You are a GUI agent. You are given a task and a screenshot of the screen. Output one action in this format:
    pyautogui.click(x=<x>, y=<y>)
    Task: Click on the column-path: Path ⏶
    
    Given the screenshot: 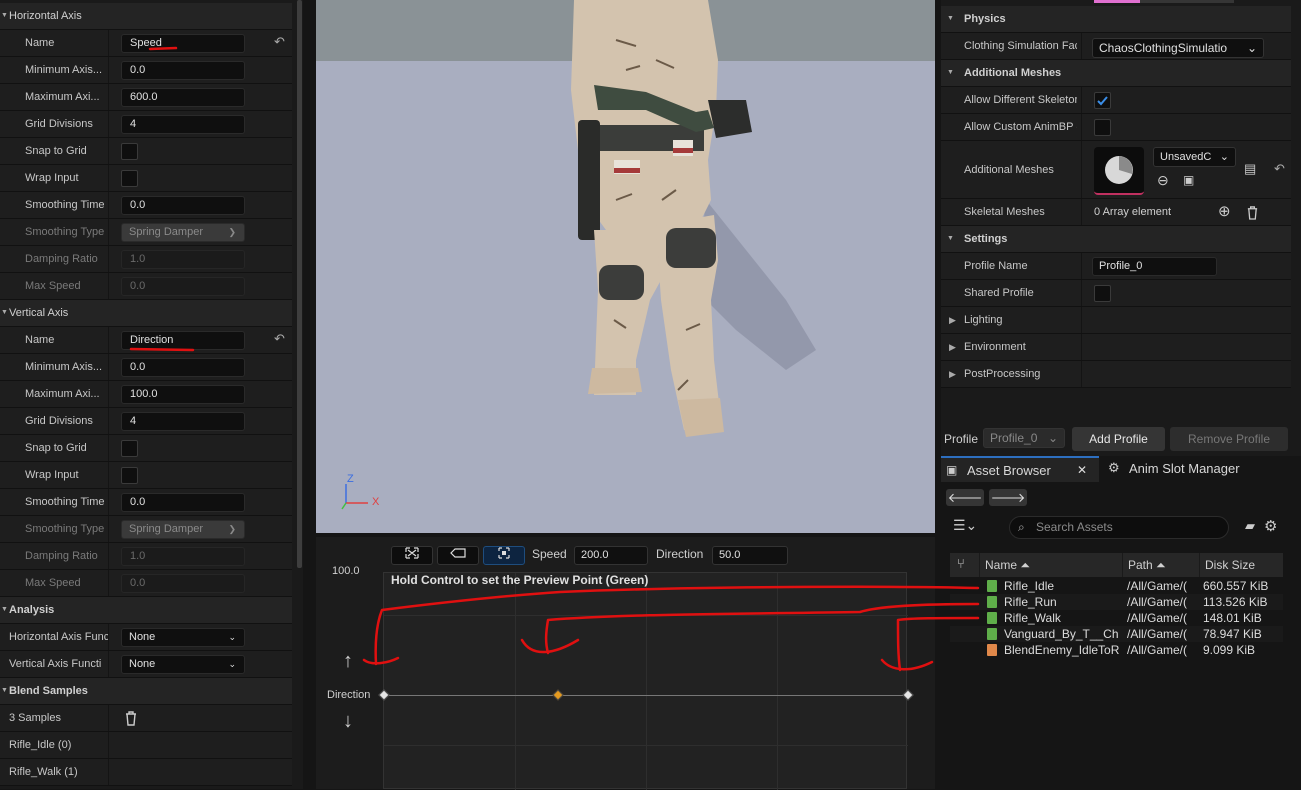 What is the action you would take?
    pyautogui.click(x=1160, y=565)
    